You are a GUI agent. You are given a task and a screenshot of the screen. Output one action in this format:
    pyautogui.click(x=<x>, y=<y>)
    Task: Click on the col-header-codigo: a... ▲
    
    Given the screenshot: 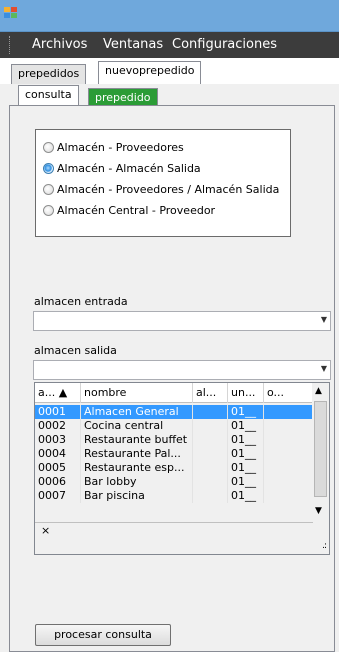 What is the action you would take?
    pyautogui.click(x=58, y=393)
    